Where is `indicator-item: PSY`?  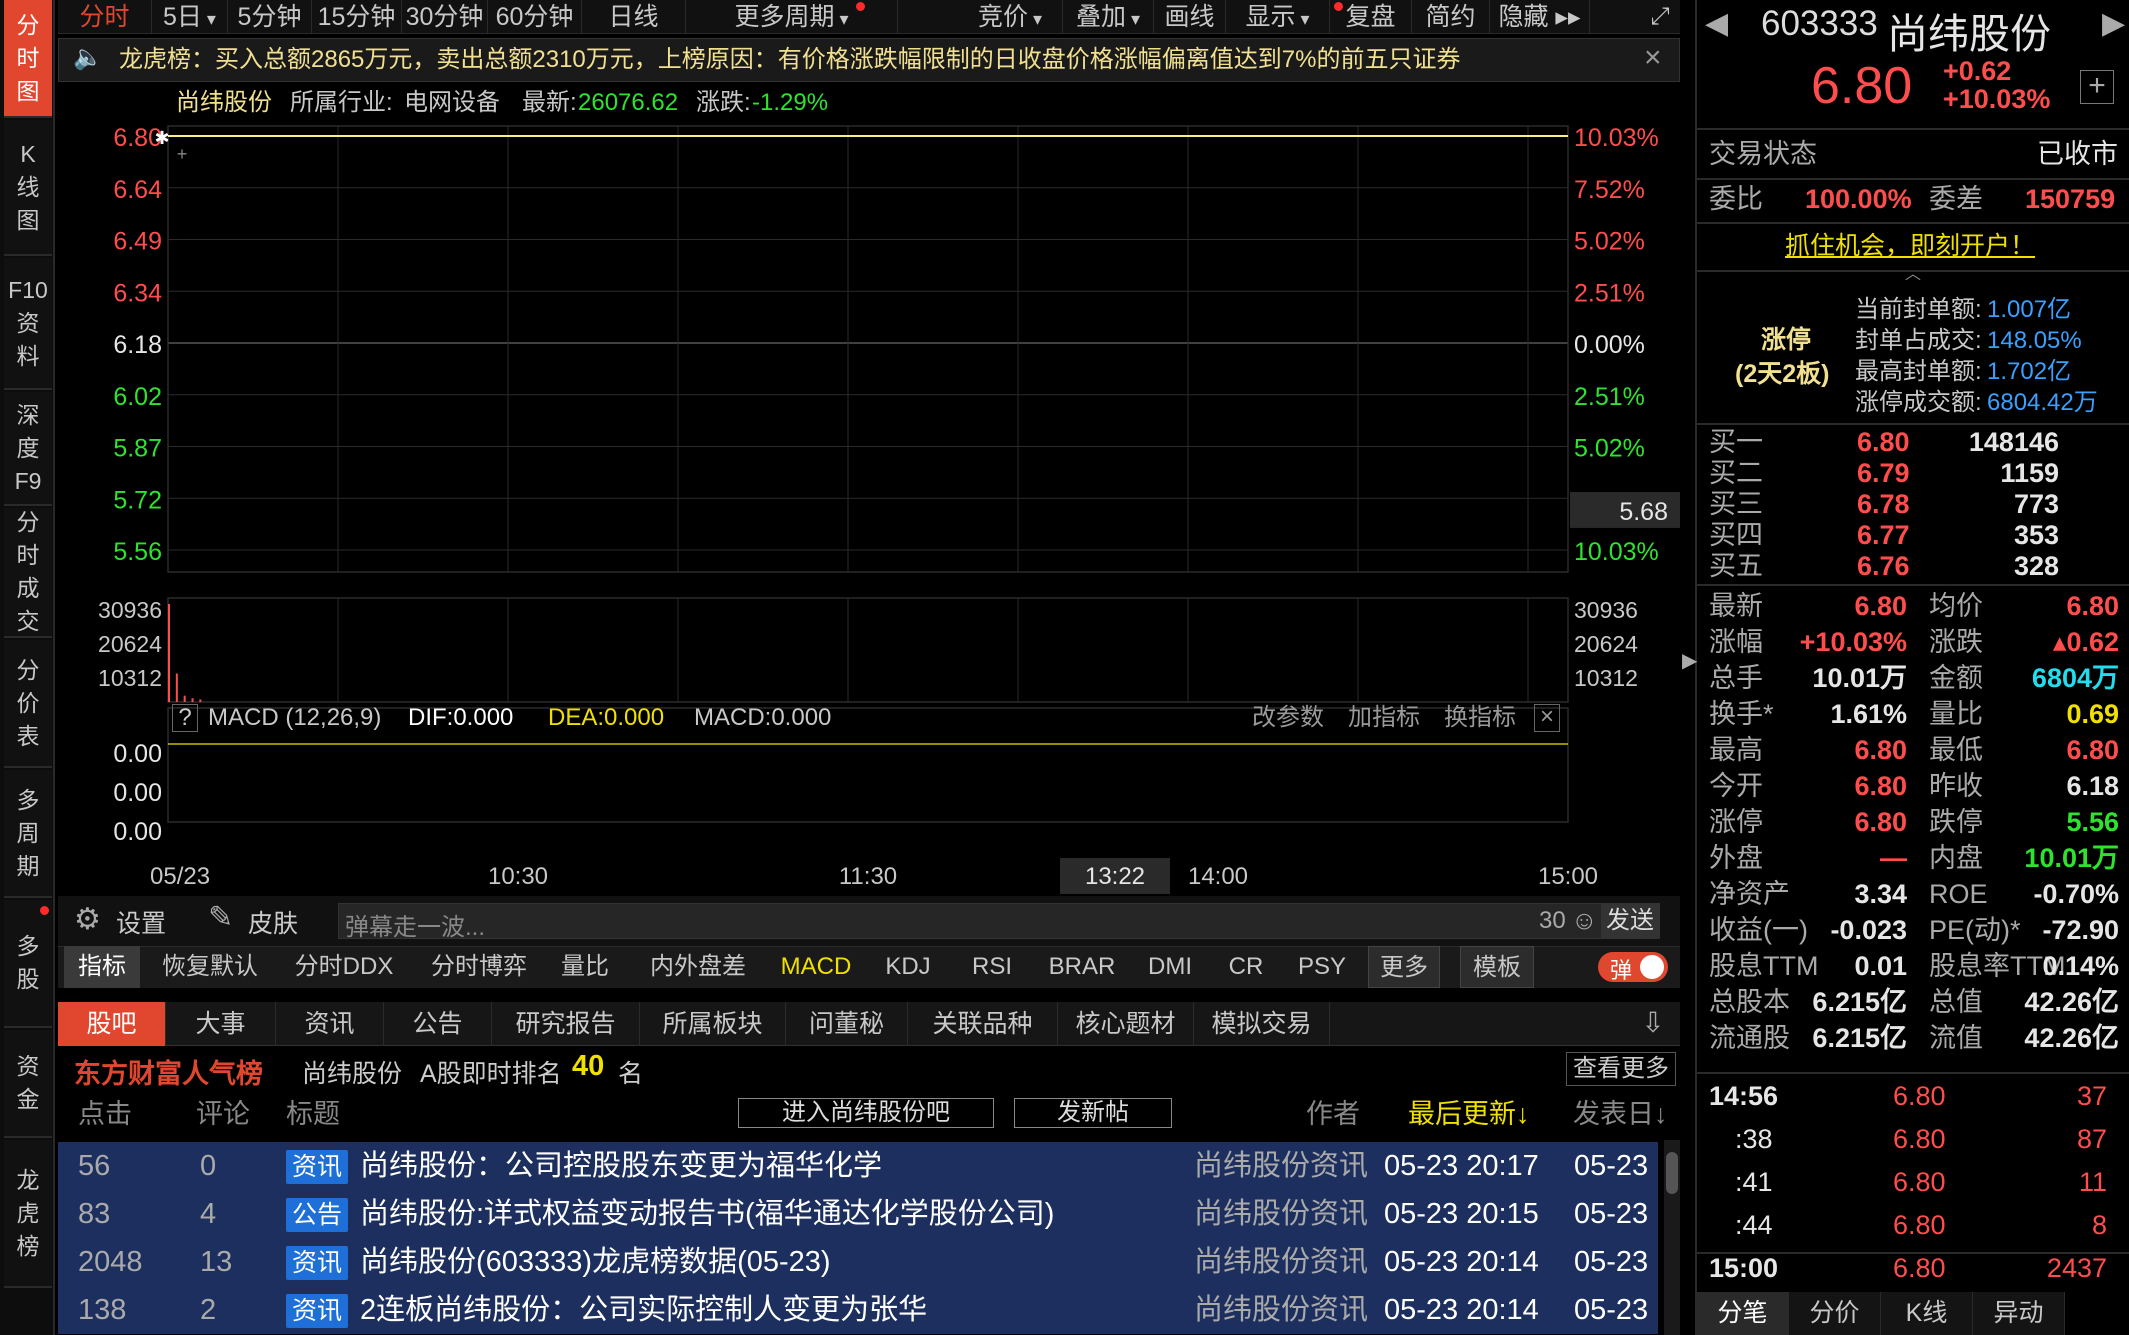
indicator-item: PSY is located at coordinates (1322, 967).